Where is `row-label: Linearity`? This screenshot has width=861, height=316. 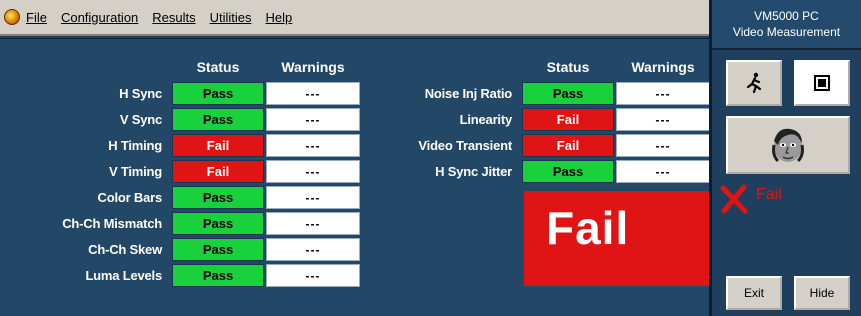 row-label: Linearity is located at coordinates (486, 119).